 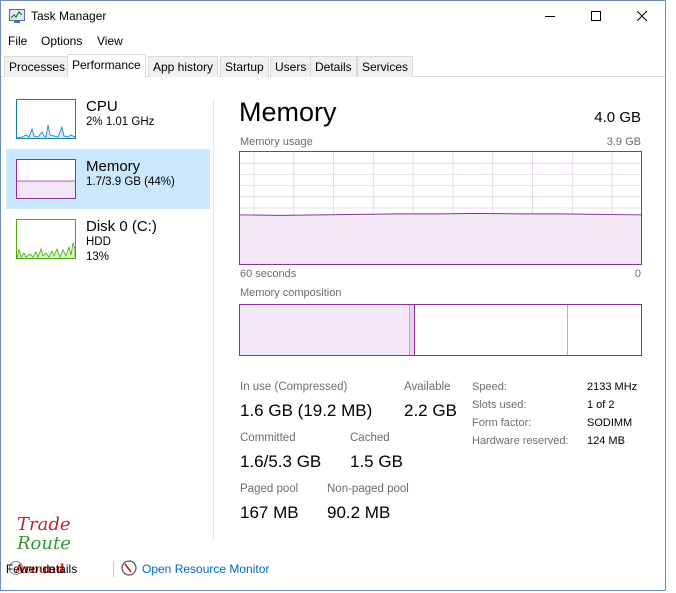 What do you see at coordinates (44, 524) in the screenshot?
I see `watermark-line: Trade` at bounding box center [44, 524].